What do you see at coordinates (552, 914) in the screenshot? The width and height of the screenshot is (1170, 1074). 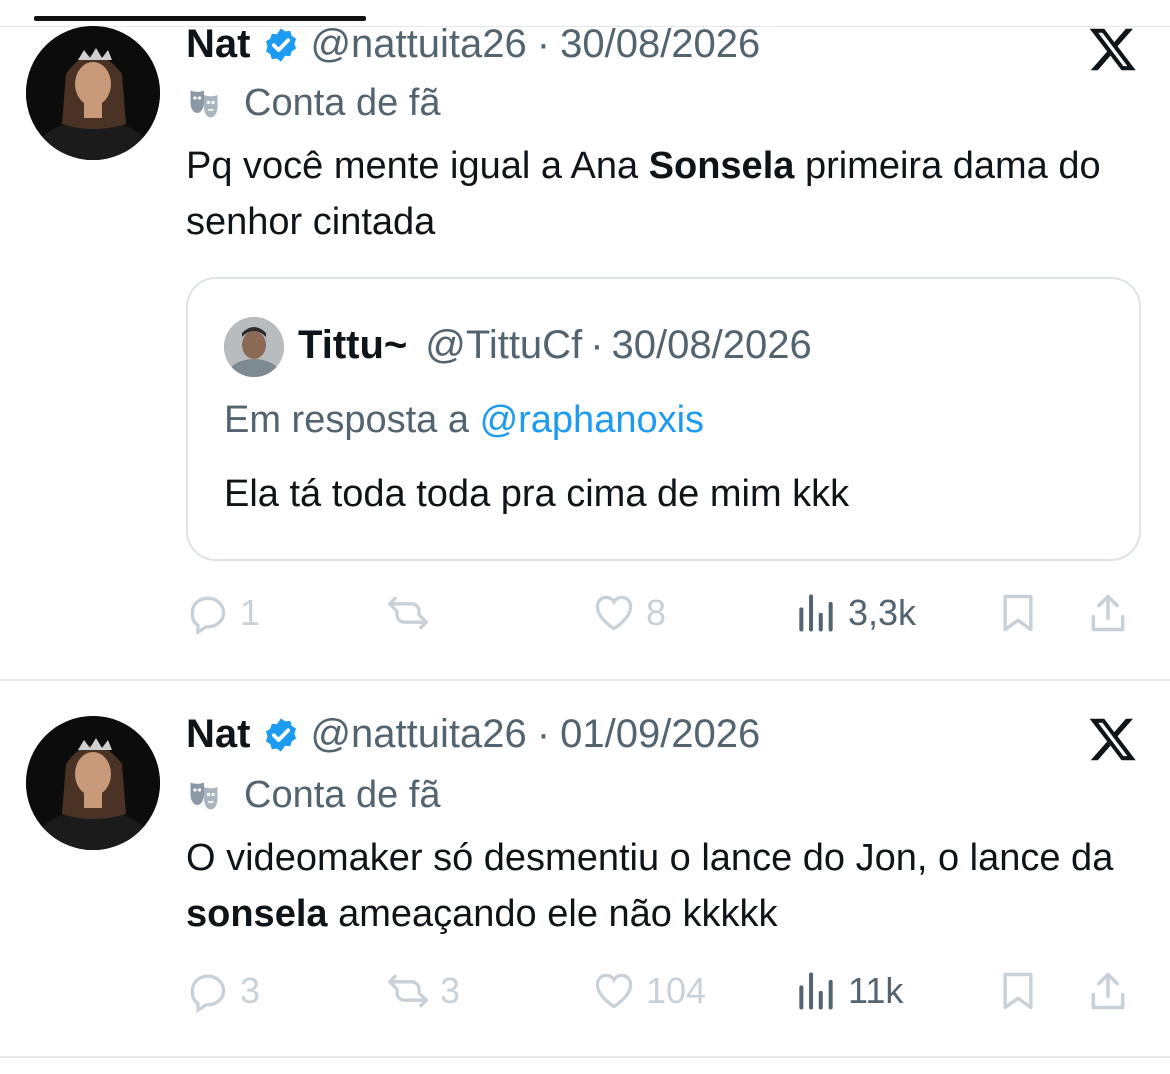 I see `tweet-text-part: ameaçando ele não kkkkk` at bounding box center [552, 914].